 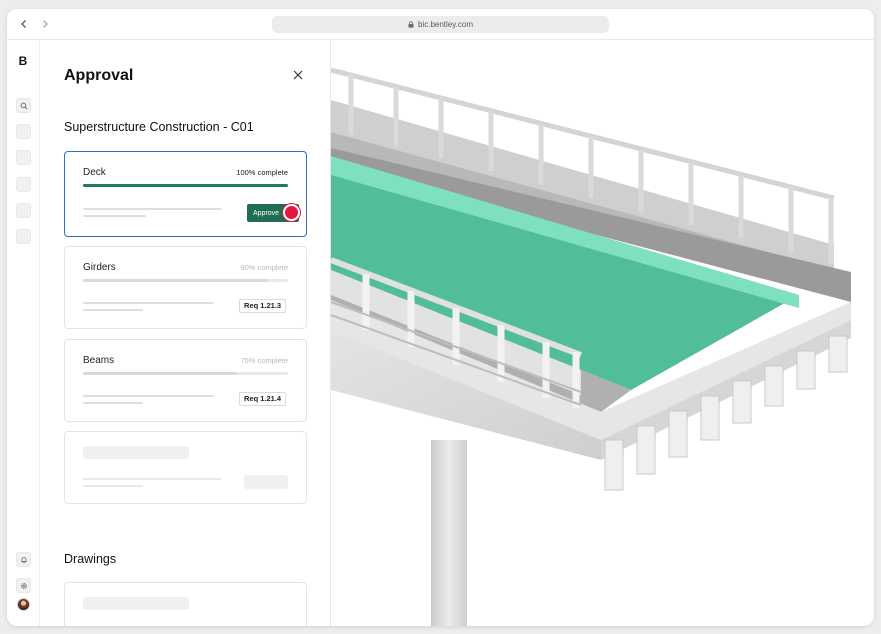 I want to click on request-badge: Req 1.21.3, so click(x=263, y=306).